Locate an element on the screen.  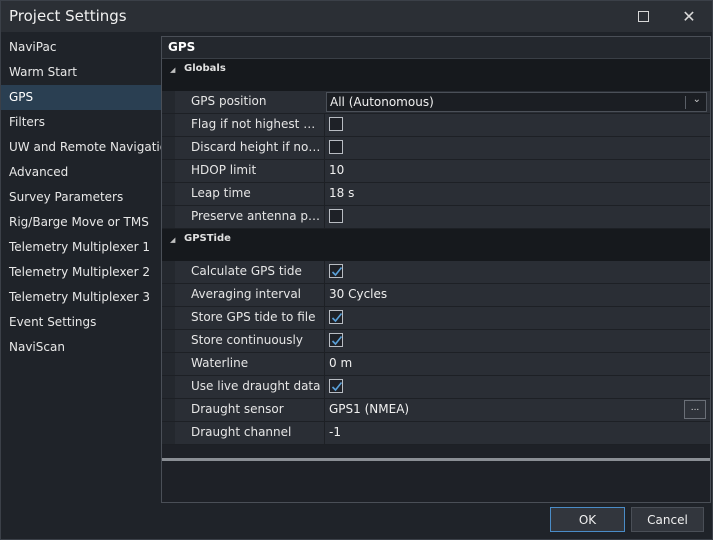
preserve-antenna-checkbox is located at coordinates (336, 216).